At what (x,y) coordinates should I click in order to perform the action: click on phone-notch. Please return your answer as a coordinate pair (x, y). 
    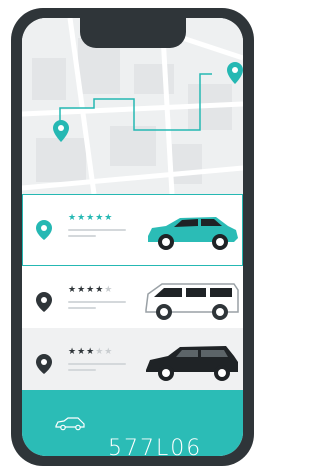
    Looking at the image, I should click on (133, 33).